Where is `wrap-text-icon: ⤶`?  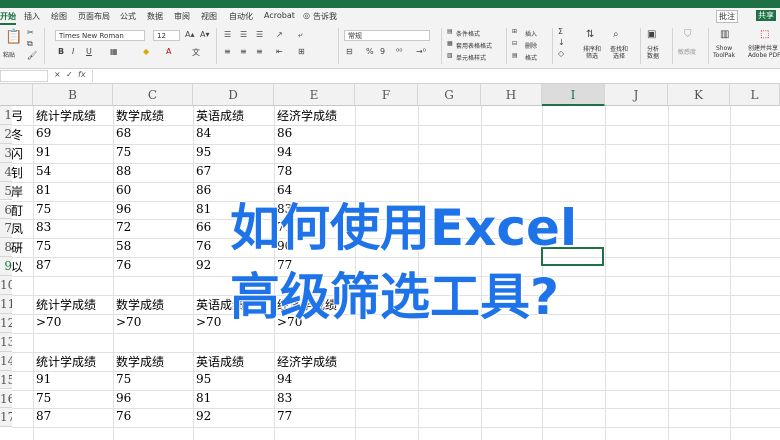
wrap-text-icon: ⤶ is located at coordinates (300, 35).